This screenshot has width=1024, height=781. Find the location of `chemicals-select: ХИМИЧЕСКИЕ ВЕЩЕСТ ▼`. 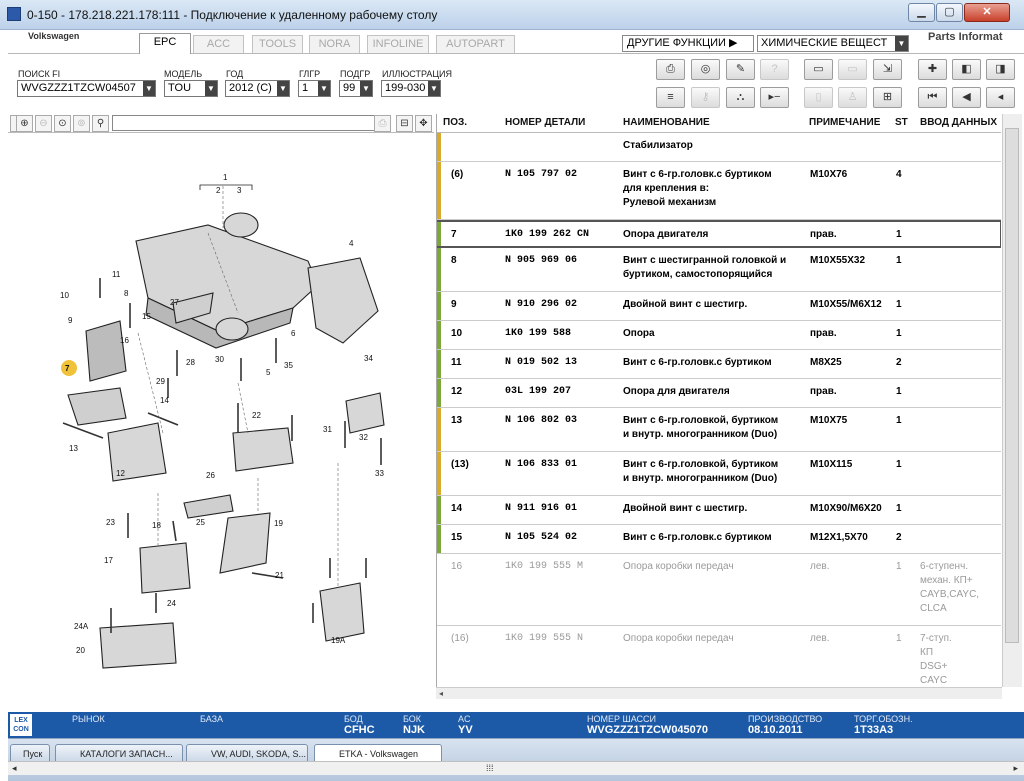

chemicals-select: ХИМИЧЕСКИЕ ВЕЩЕСТ ▼ is located at coordinates (833, 43).